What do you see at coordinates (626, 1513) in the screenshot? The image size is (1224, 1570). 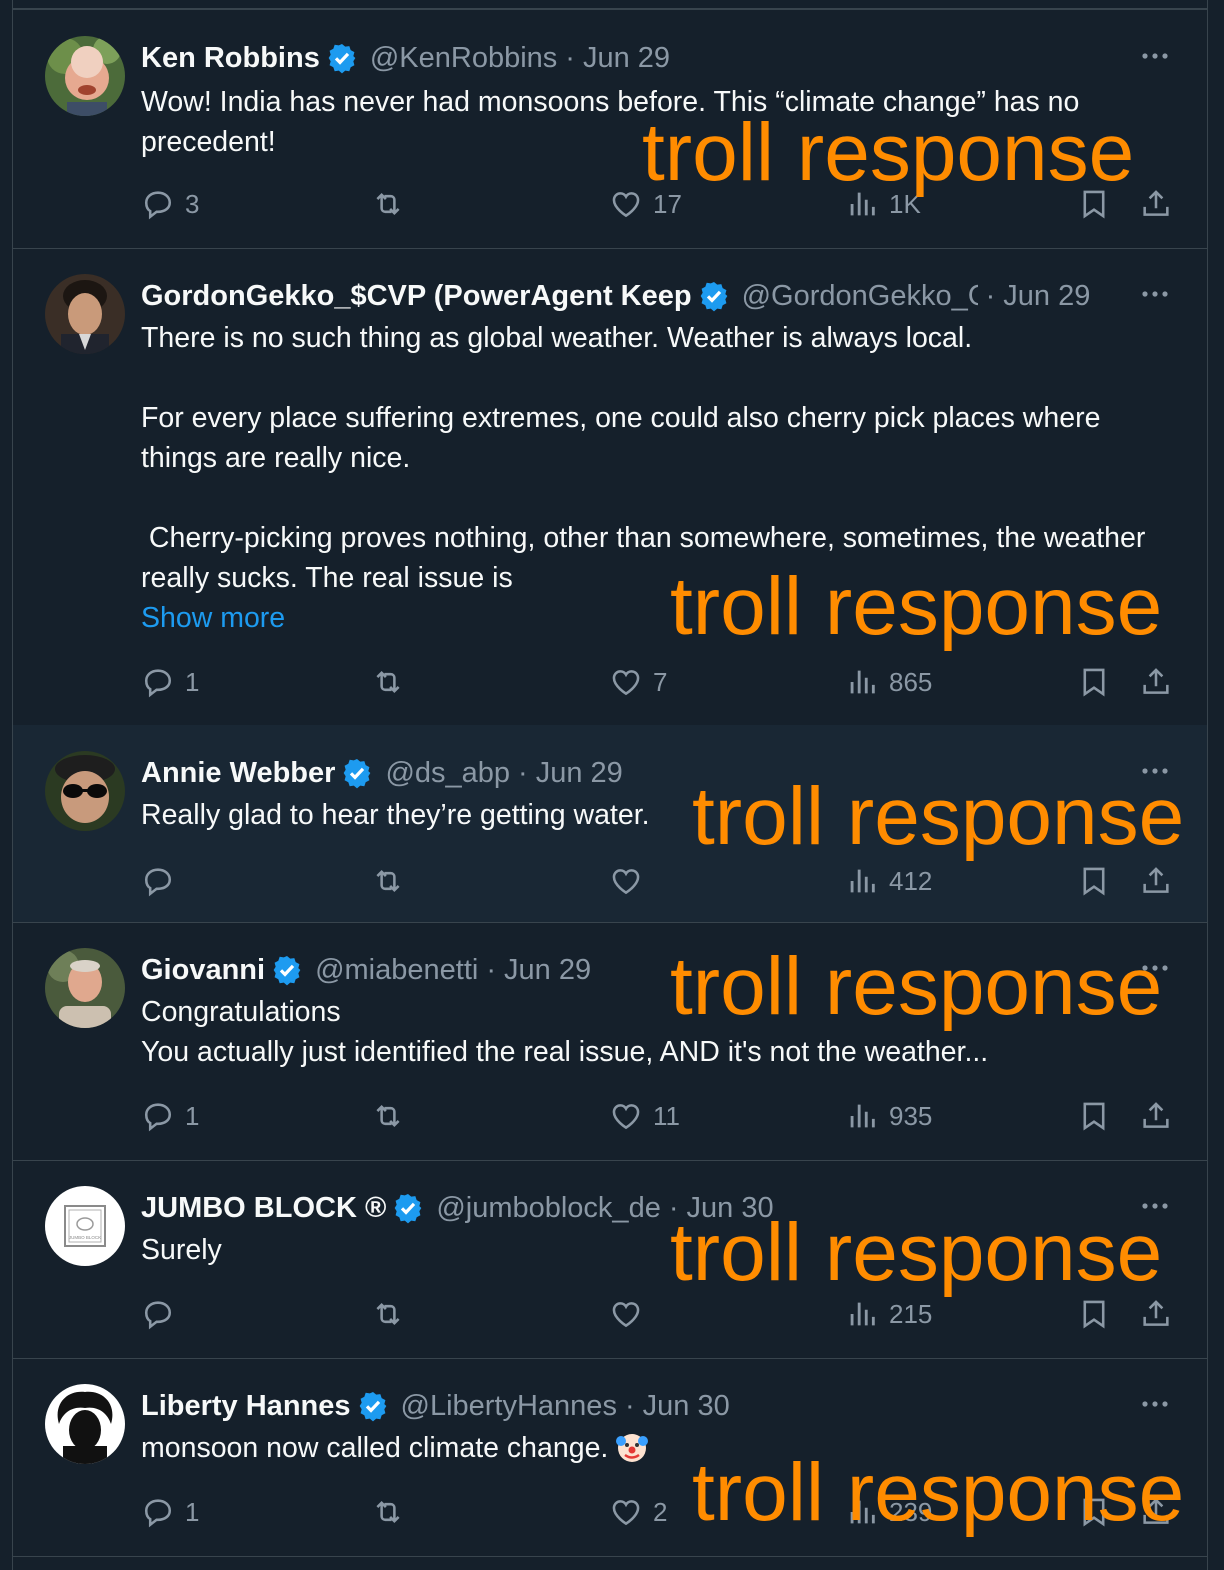 I see `heart-icon` at bounding box center [626, 1513].